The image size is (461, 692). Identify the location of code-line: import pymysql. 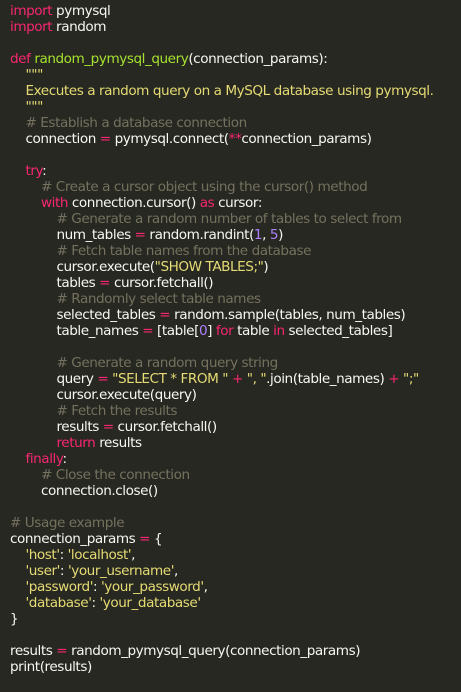
(235, 11).